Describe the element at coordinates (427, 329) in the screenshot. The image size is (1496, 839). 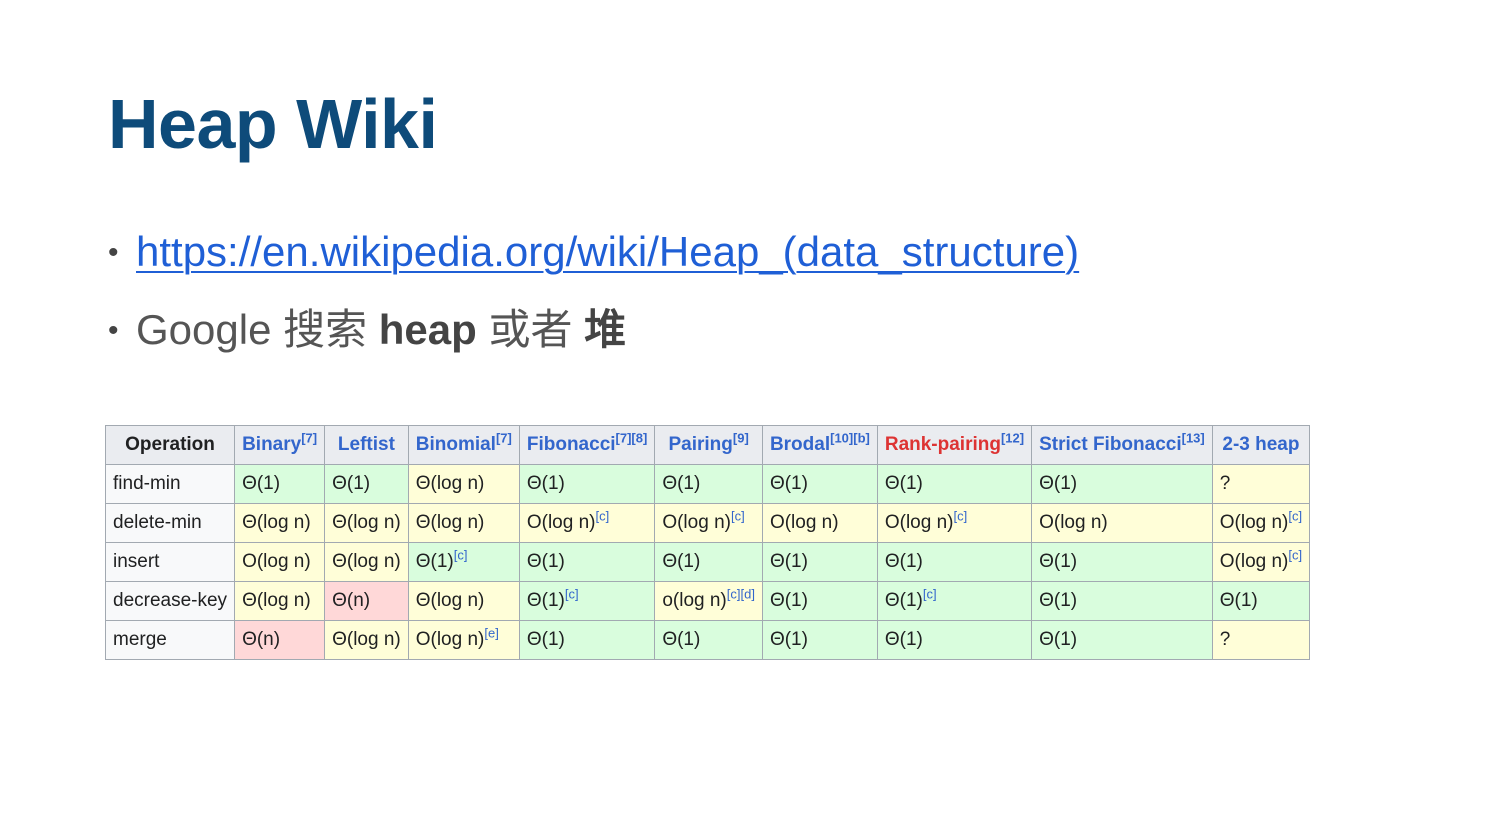
I see `search-term-heap: heap` at that location.